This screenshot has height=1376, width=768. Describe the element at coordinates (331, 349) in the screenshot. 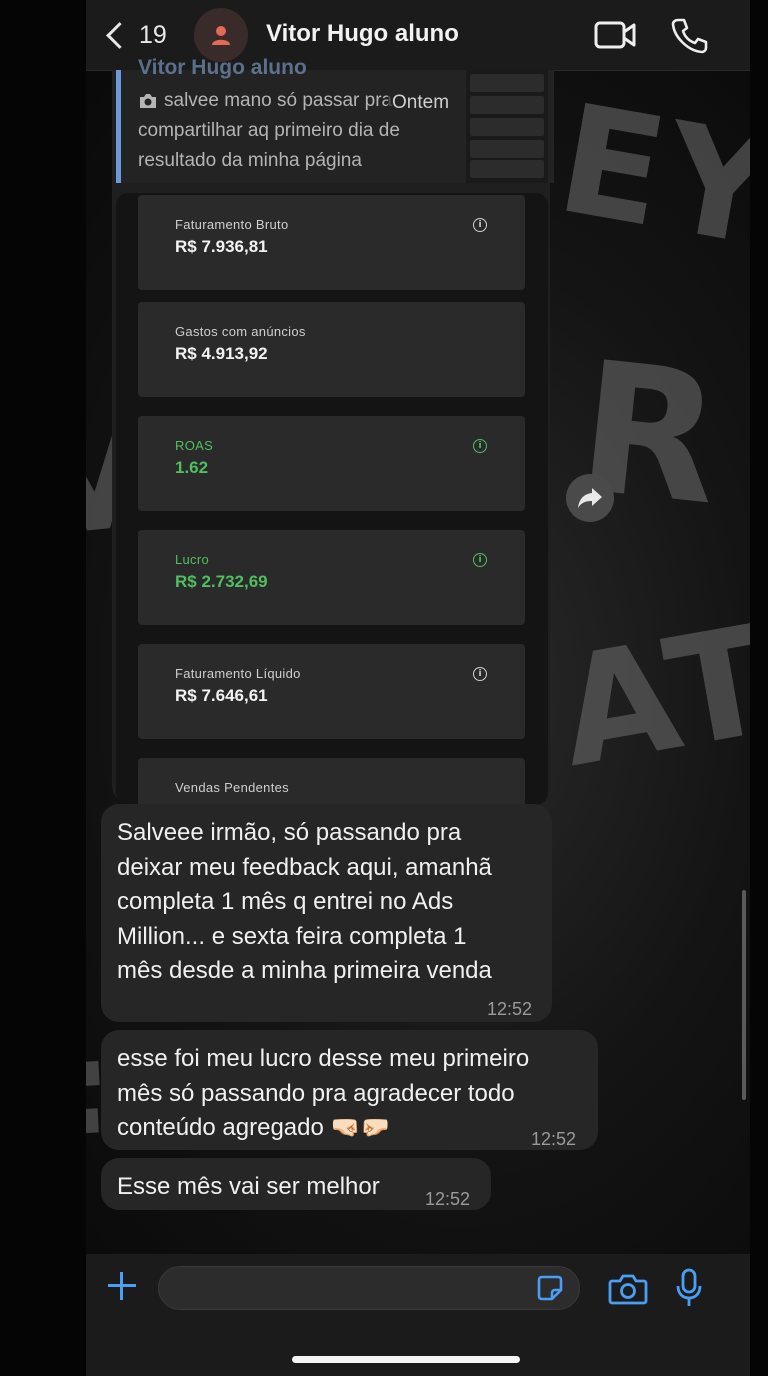

I see `card-gastos-anuncios: Gastos com anúncios R$ 4.913,92` at that location.